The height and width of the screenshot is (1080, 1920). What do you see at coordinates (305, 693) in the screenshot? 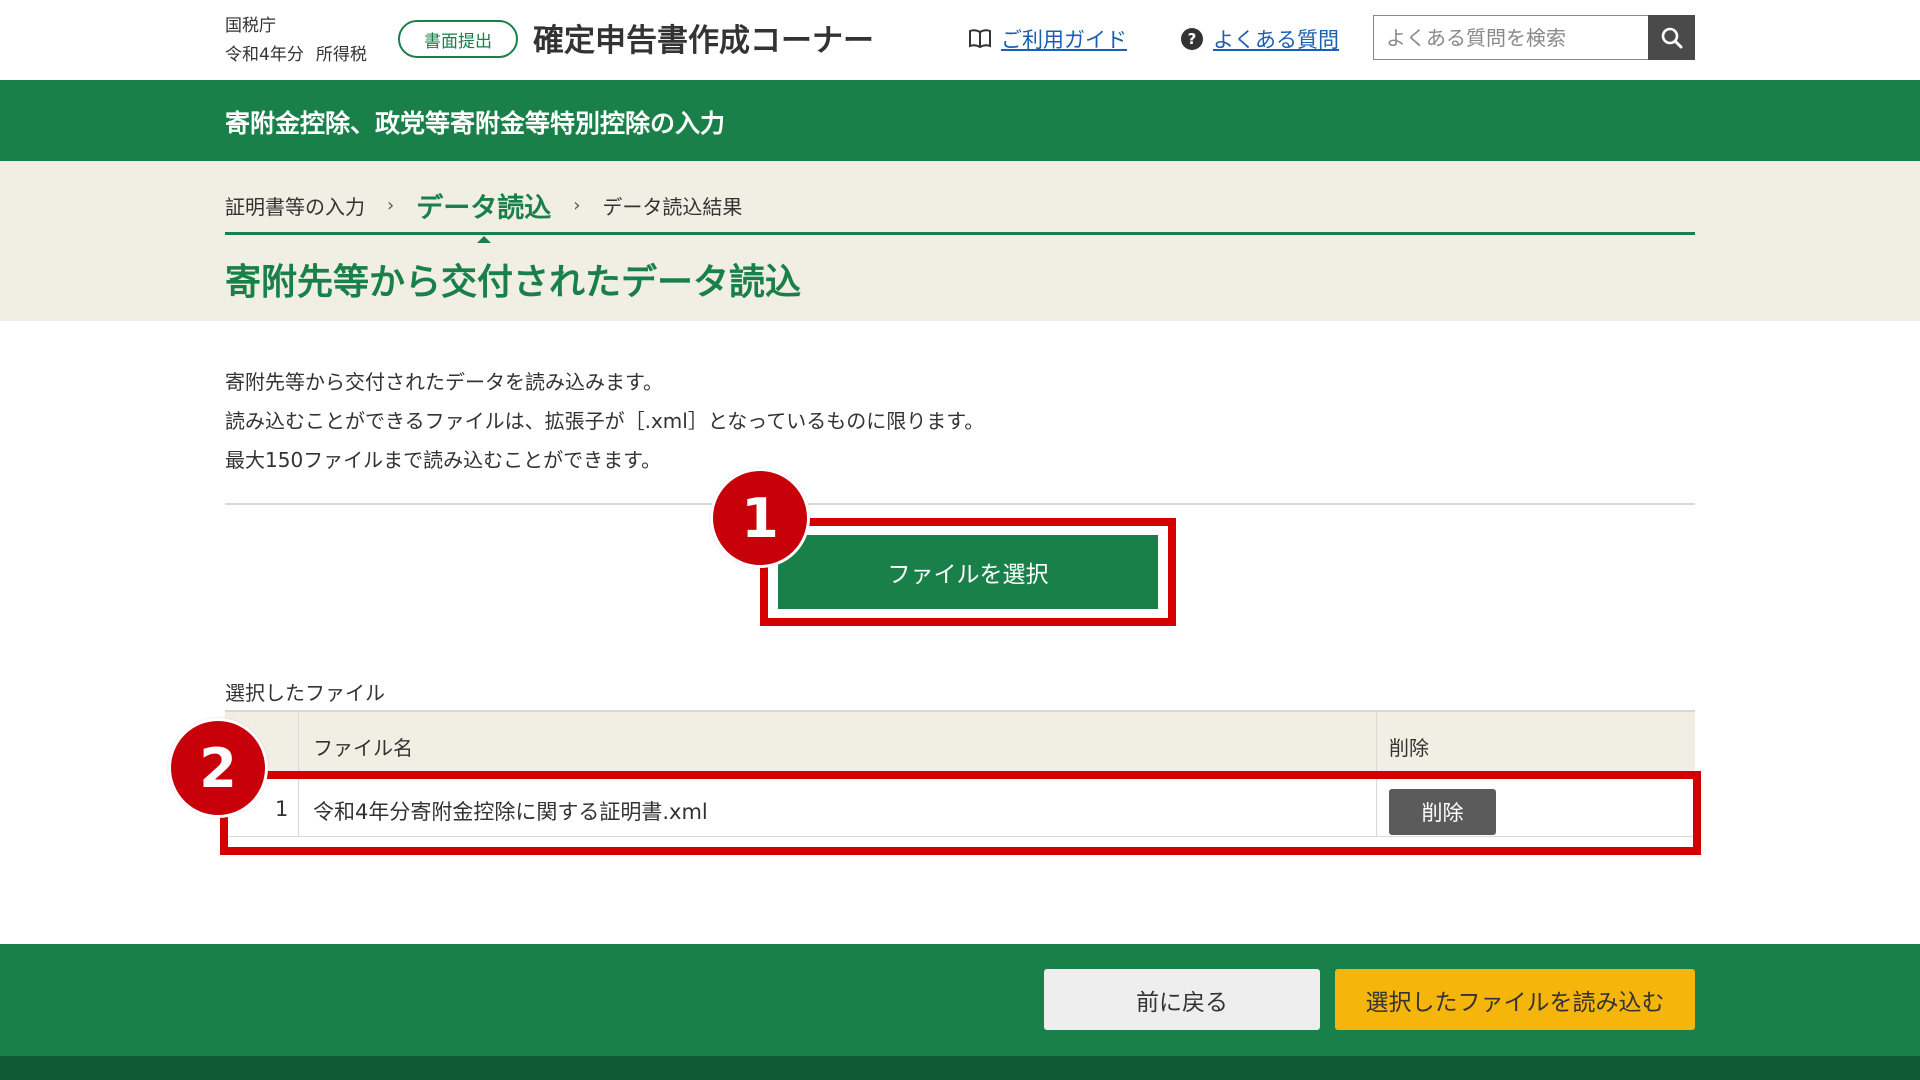
I see `selected-files-caption: 選択したファイル` at bounding box center [305, 693].